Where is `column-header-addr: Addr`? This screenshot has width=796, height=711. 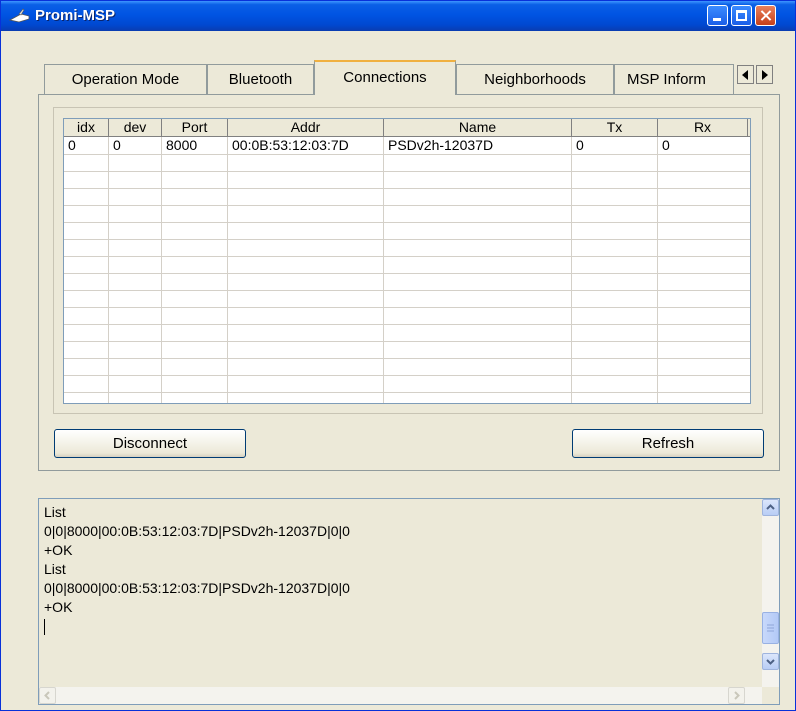 column-header-addr: Addr is located at coordinates (306, 128).